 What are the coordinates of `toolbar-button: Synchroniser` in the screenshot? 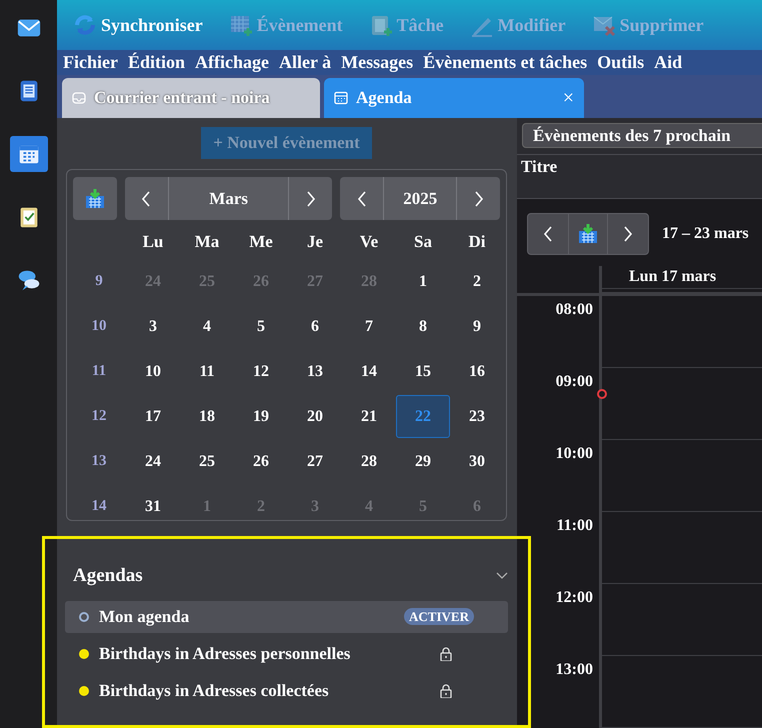 It's located at (138, 25).